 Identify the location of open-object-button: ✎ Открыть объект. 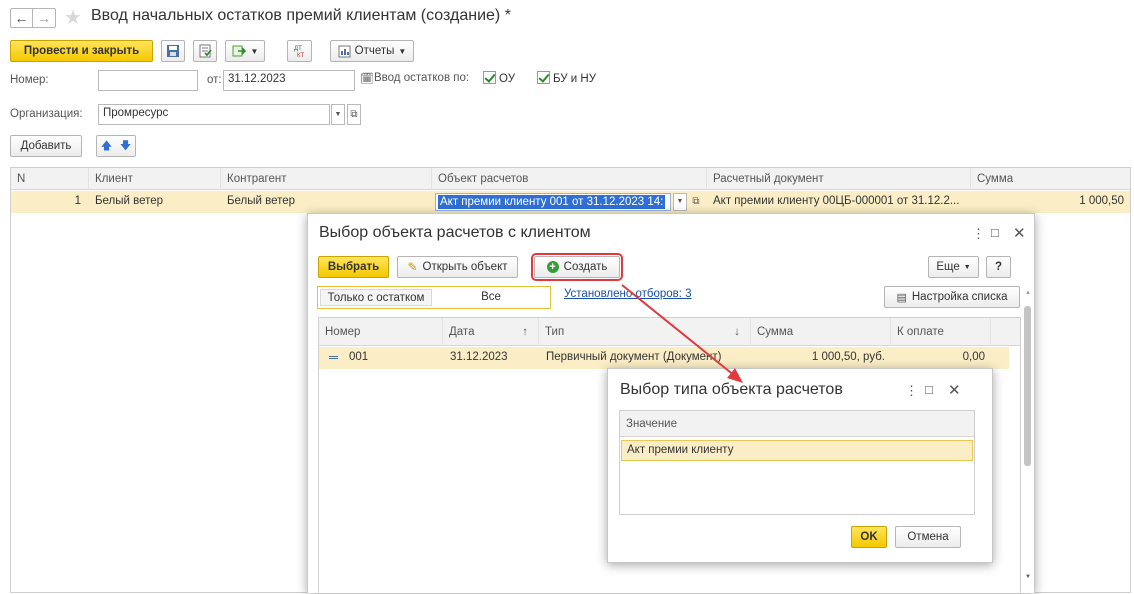
(457, 267).